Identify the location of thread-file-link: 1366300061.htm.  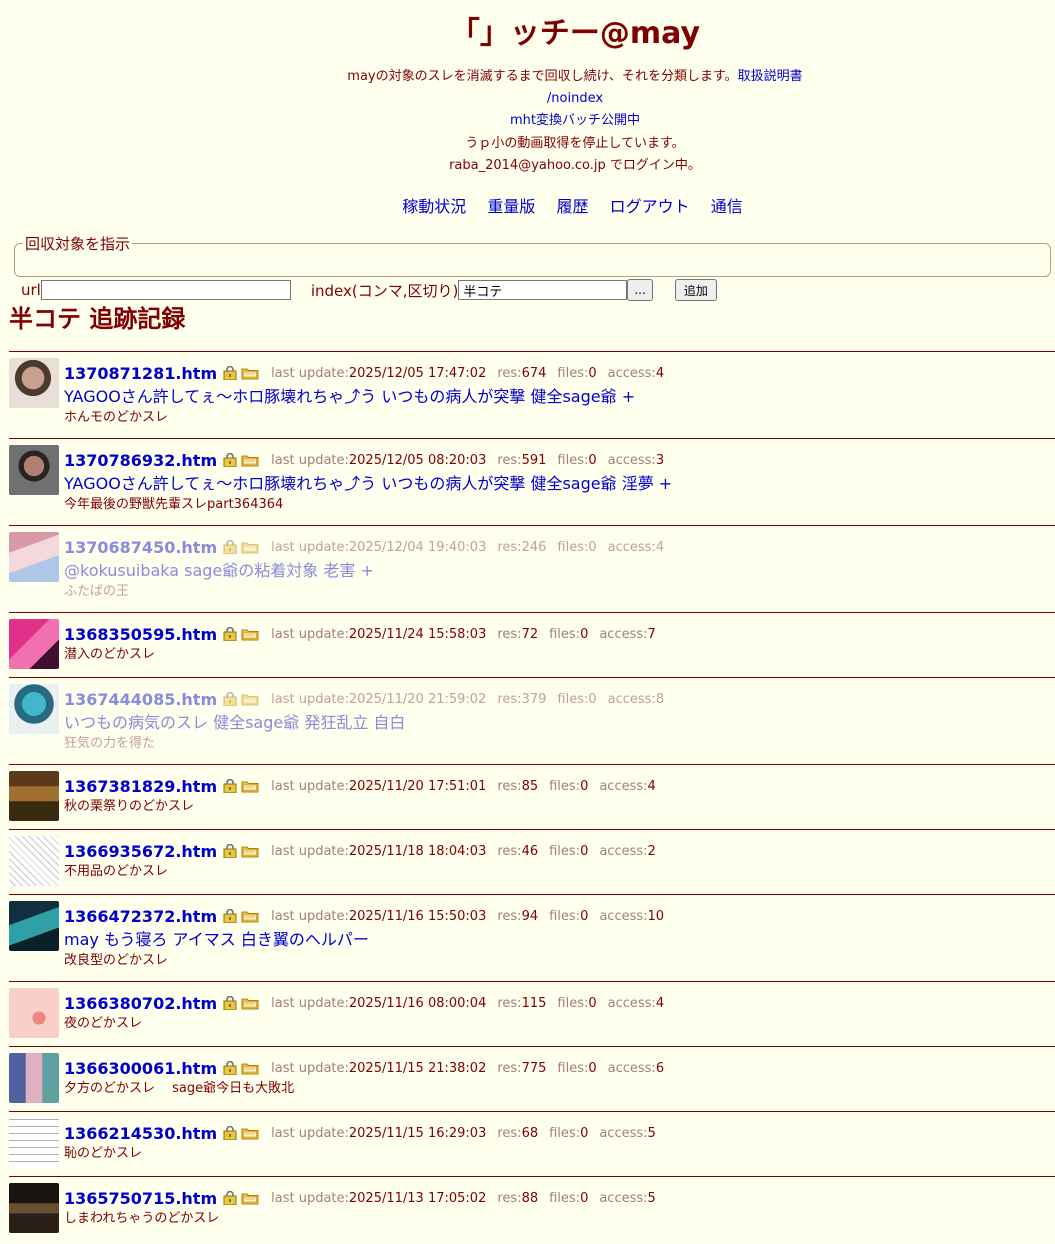
(140, 1068).